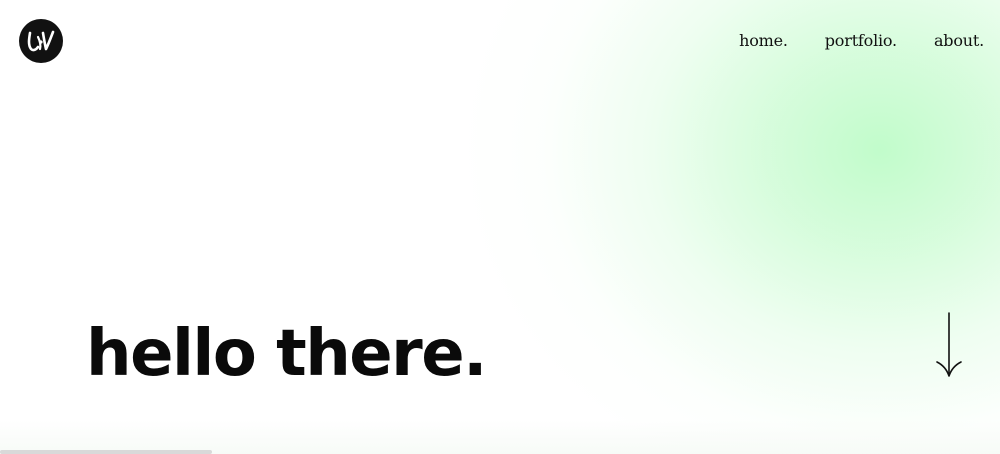 The height and width of the screenshot is (454, 1000). What do you see at coordinates (286, 354) in the screenshot?
I see `hero-title: hello there.` at bounding box center [286, 354].